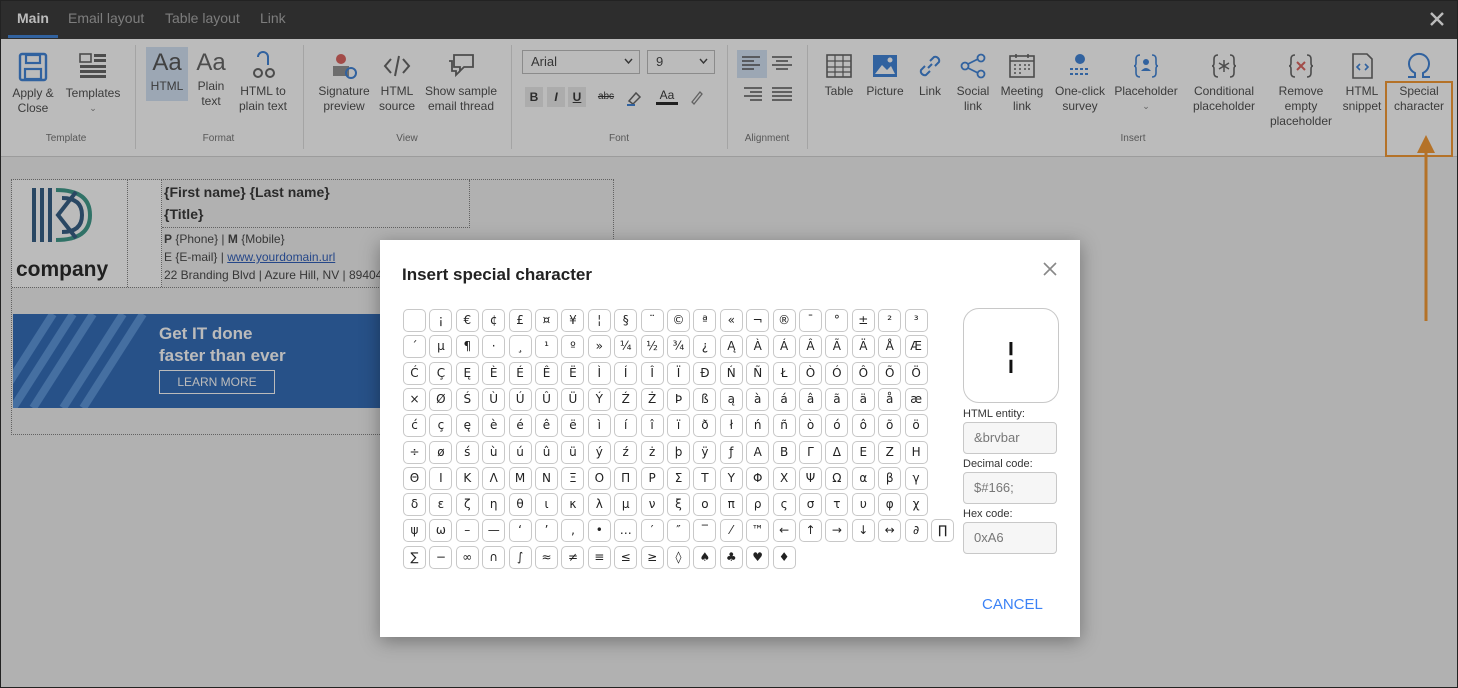 The width and height of the screenshot is (1458, 688). I want to click on special-char-button: ±, so click(863, 320).